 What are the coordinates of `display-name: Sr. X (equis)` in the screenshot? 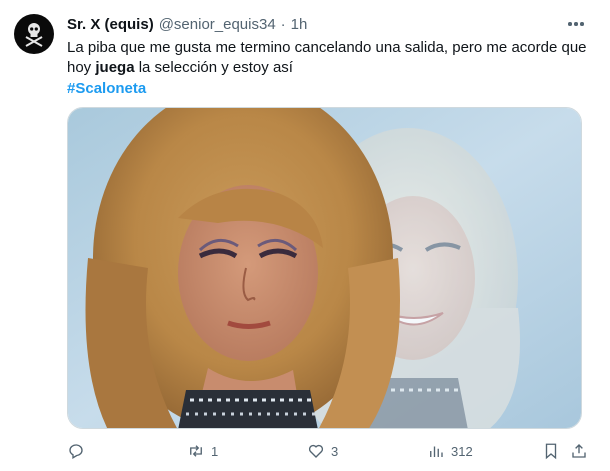 It's located at (110, 24).